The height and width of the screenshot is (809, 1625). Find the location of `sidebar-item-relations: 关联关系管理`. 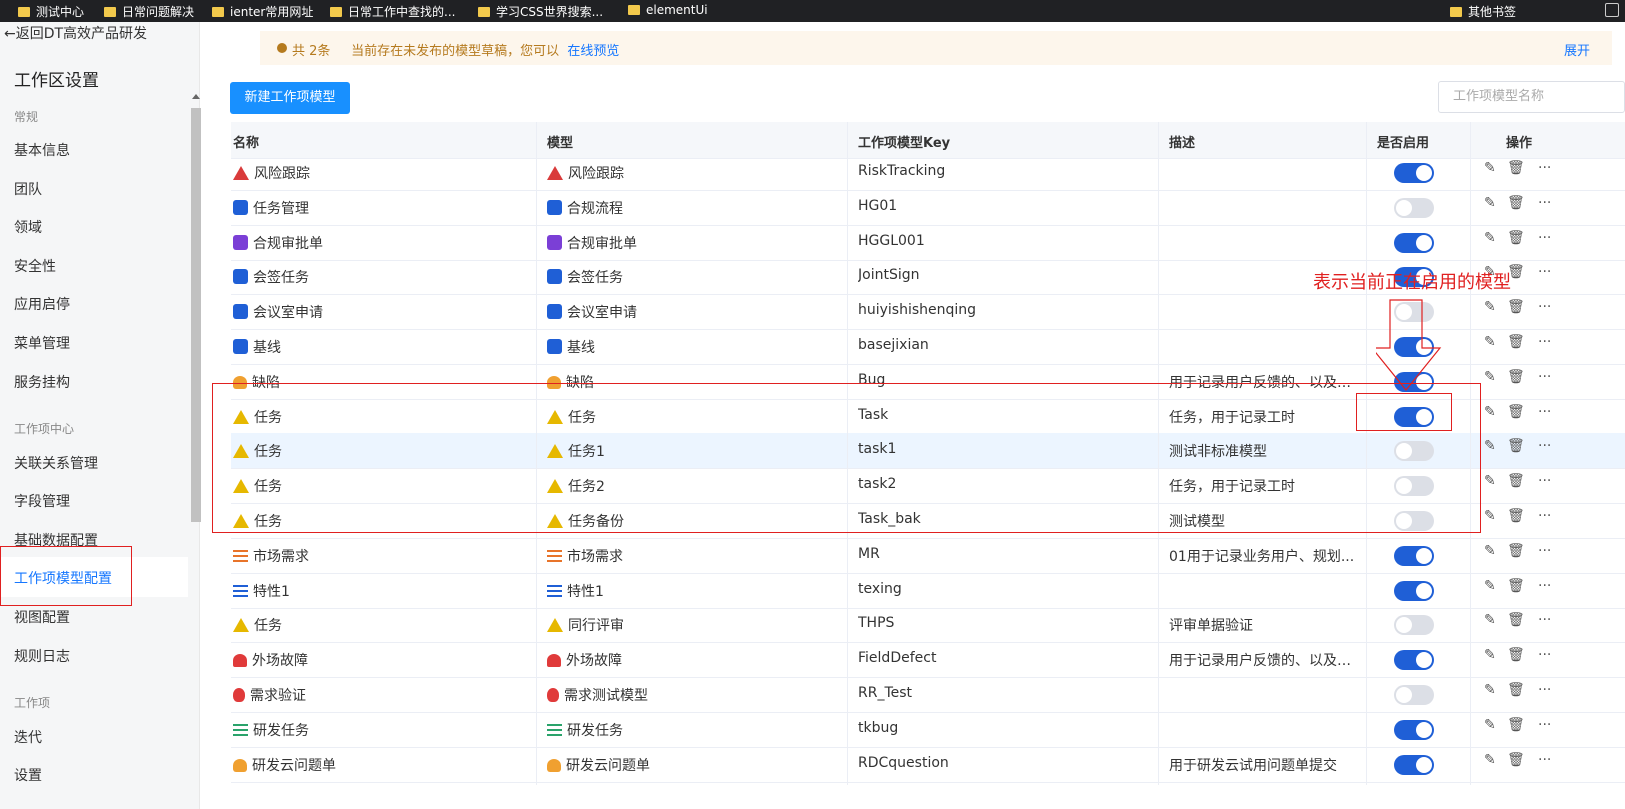

sidebar-item-relations: 关联关系管理 is located at coordinates (56, 463).